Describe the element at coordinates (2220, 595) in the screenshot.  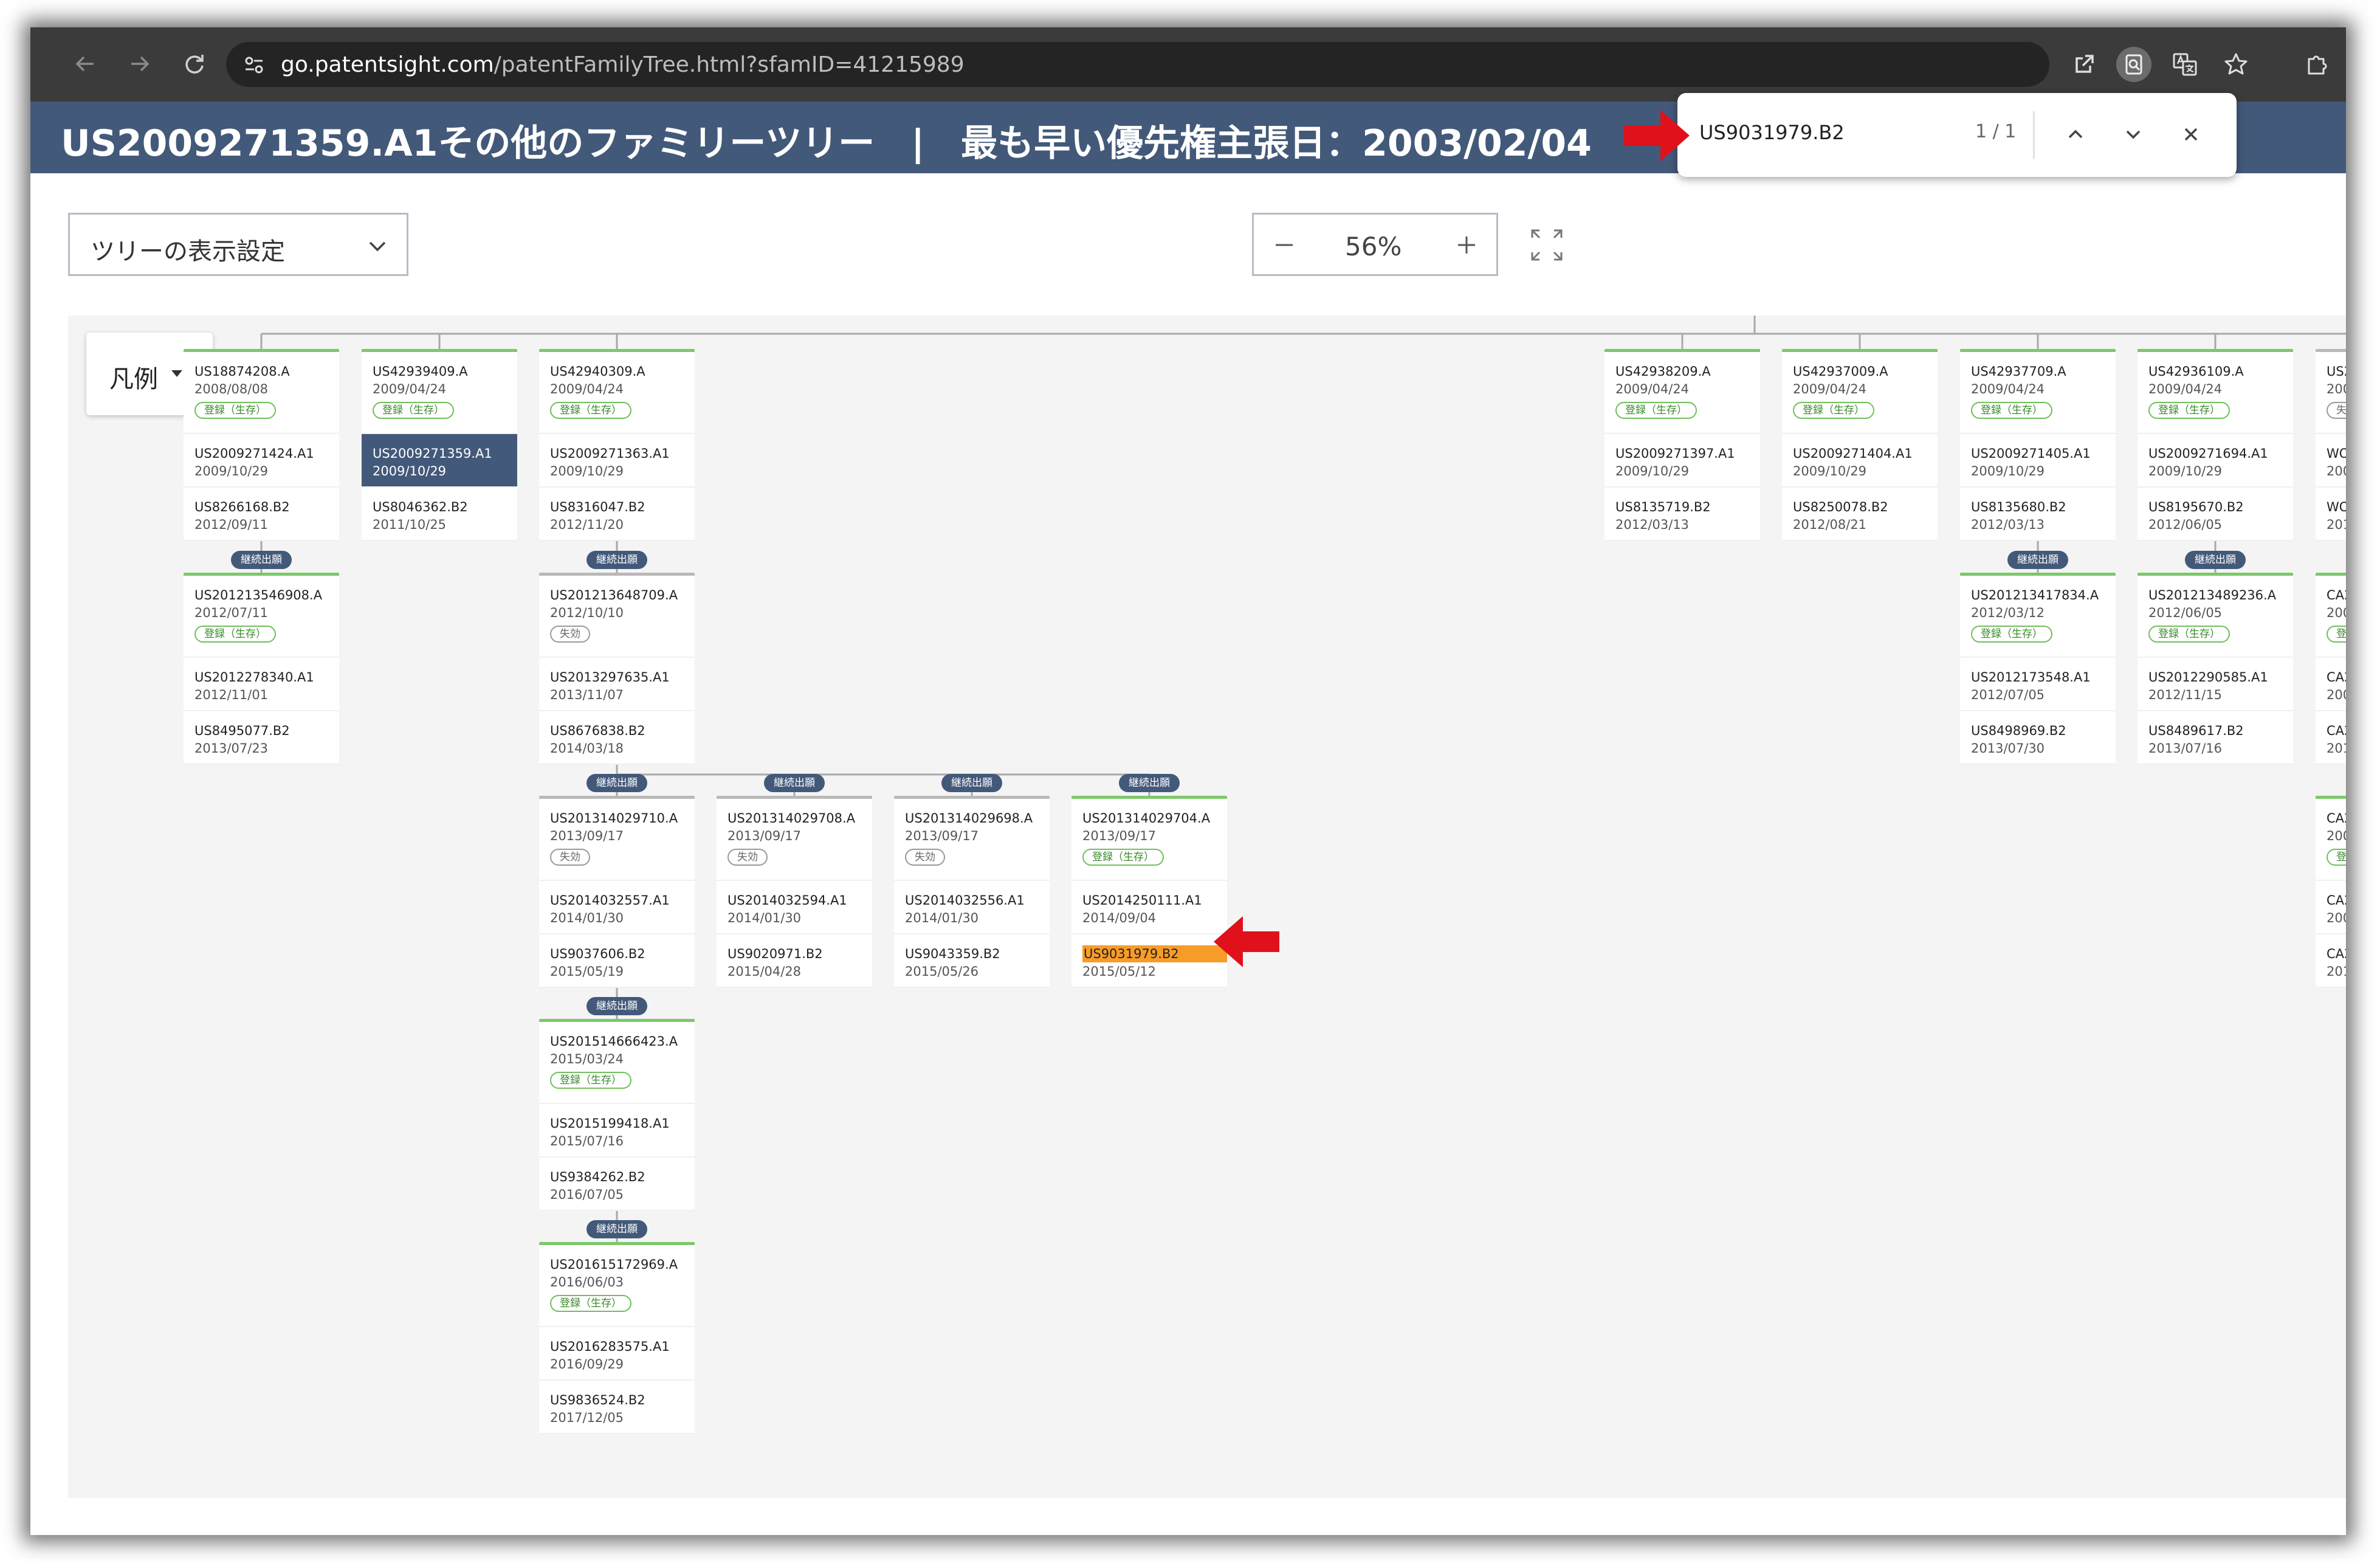
I see `document-number: US201213489236.A` at that location.